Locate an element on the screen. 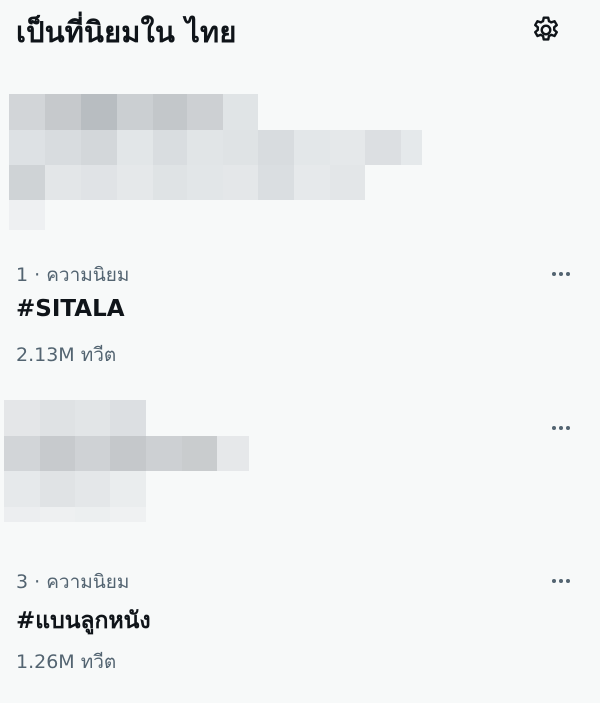  trend-name: #SITALA is located at coordinates (70, 309).